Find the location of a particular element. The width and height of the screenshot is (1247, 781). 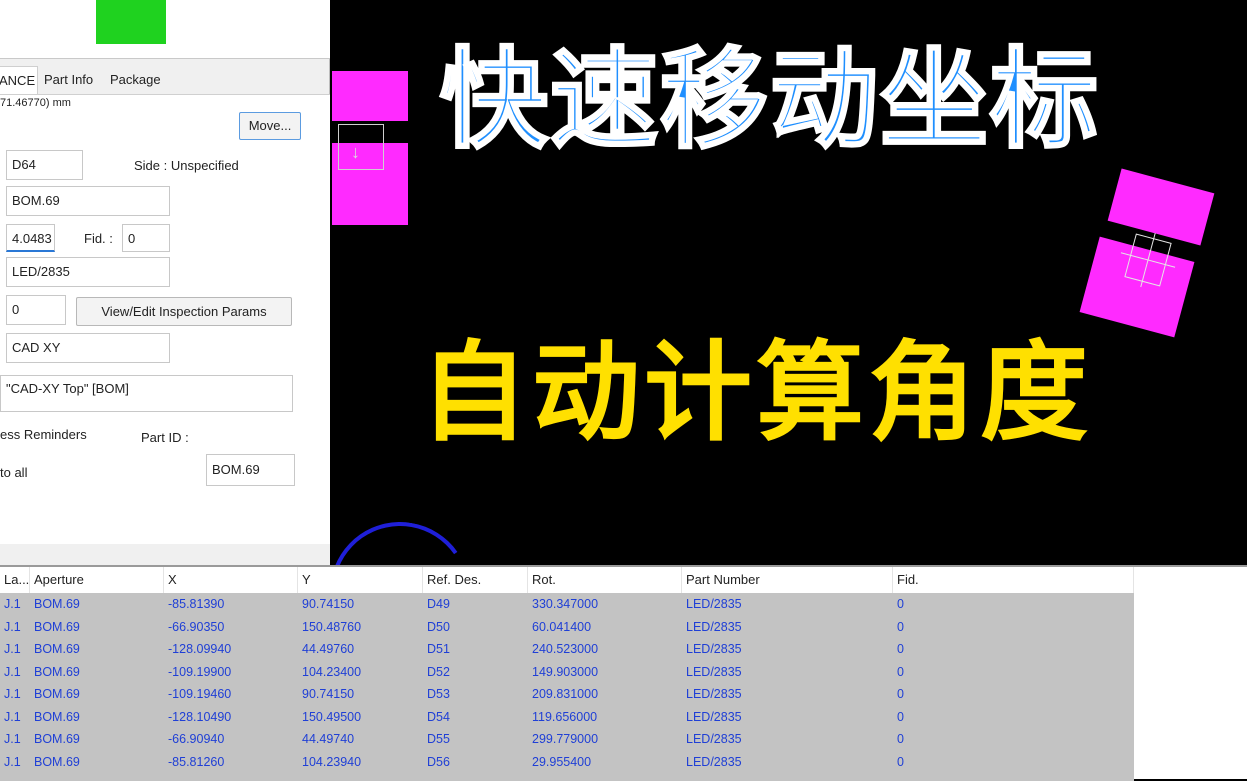

source-field: CAD XY is located at coordinates (88, 348).